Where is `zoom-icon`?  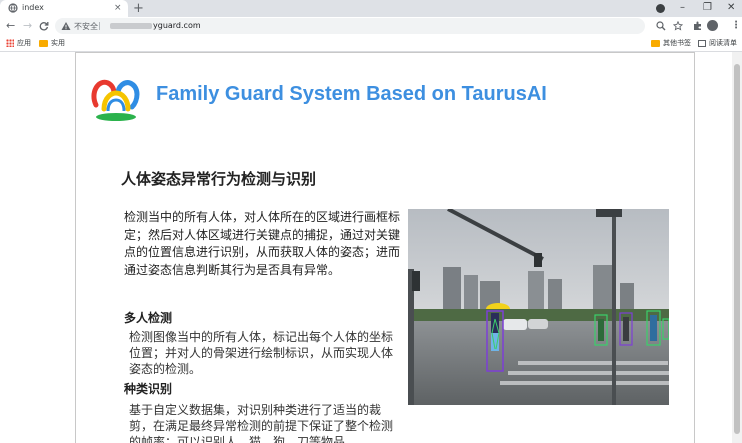 zoom-icon is located at coordinates (661, 26).